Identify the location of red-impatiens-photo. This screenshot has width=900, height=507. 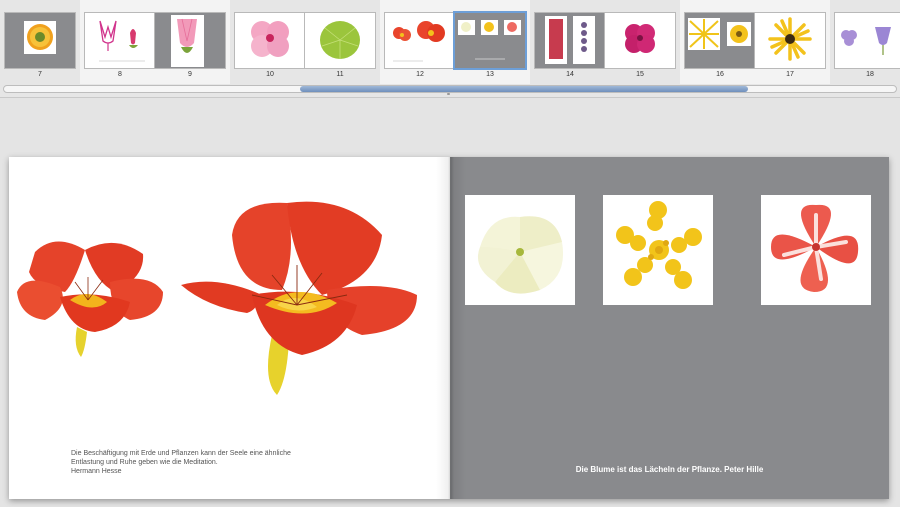
(816, 250).